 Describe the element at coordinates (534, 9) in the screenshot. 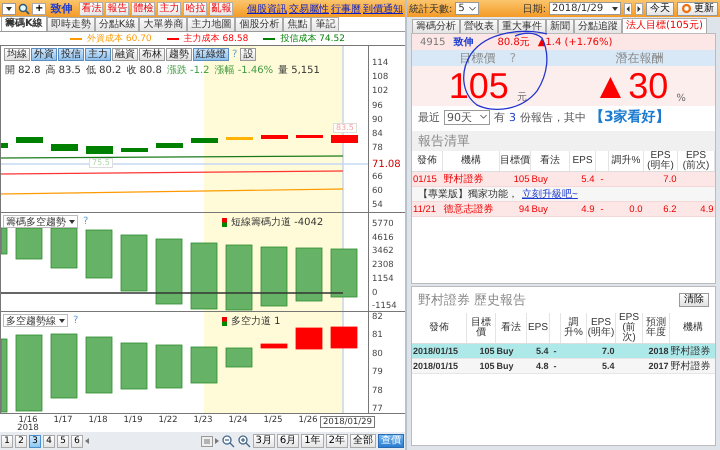

I see `field-label: 日期:` at that location.